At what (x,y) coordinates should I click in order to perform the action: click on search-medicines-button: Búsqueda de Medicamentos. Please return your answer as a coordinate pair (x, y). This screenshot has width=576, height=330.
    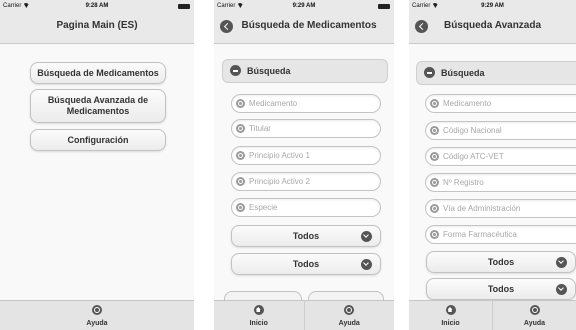
    Looking at the image, I should click on (98, 73).